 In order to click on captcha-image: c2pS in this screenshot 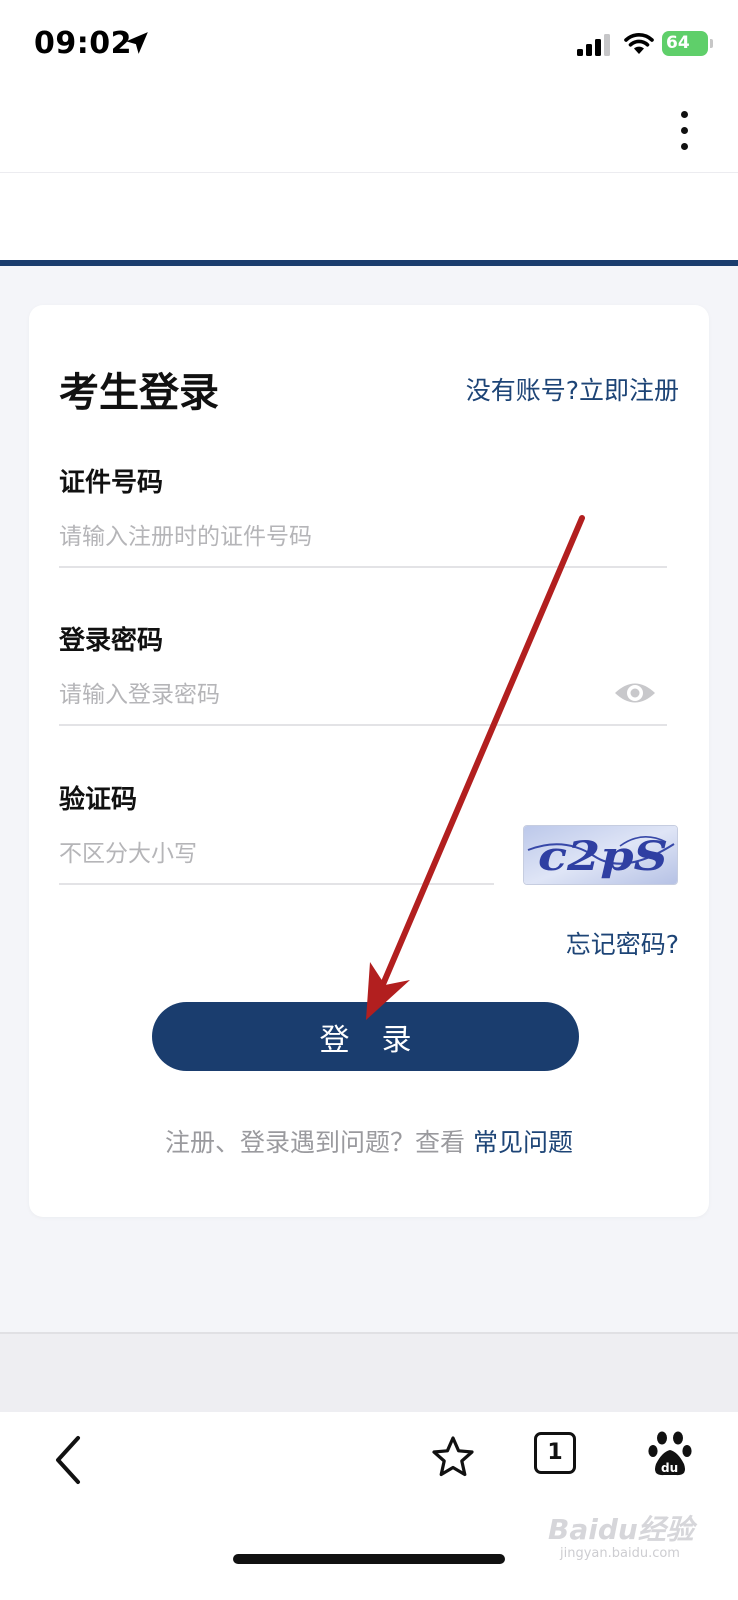, I will do `click(600, 855)`.